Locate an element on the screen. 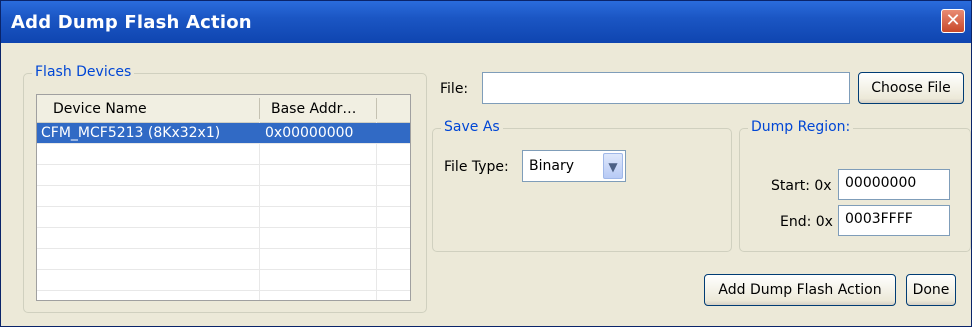 This screenshot has width=972, height=327. window-title: Add Dump Flash Action is located at coordinates (131, 22).